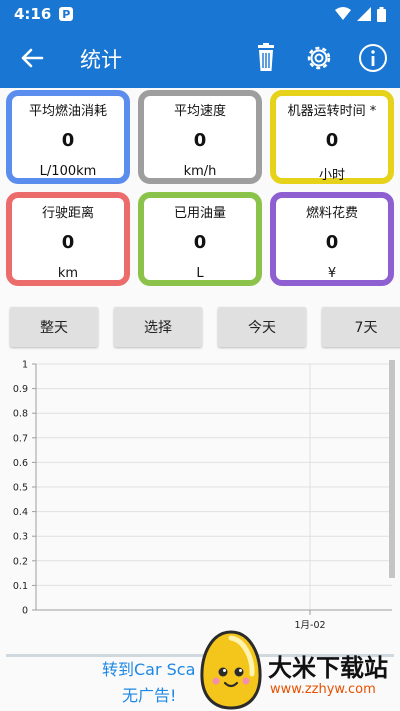 This screenshot has width=400, height=711. Describe the element at coordinates (67, 111) in the screenshot. I see `card-label: 平均燃油消耗` at that location.